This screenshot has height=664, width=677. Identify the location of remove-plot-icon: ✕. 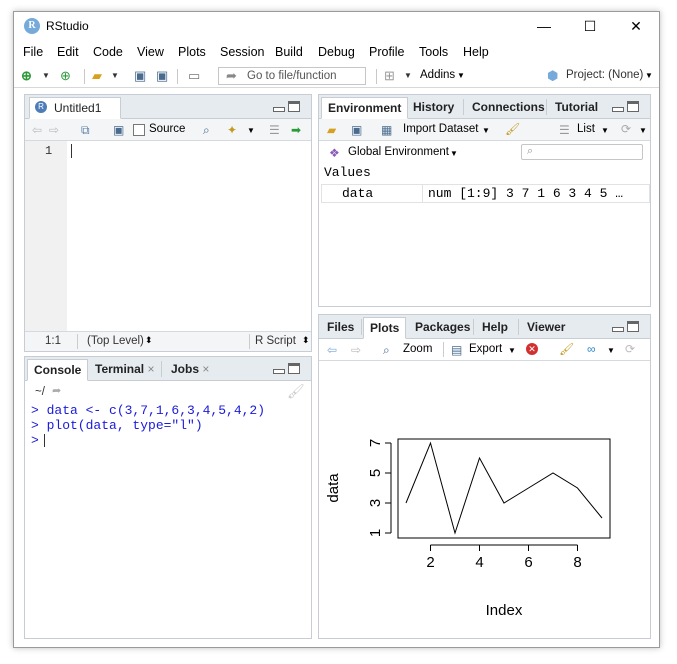
(532, 349).